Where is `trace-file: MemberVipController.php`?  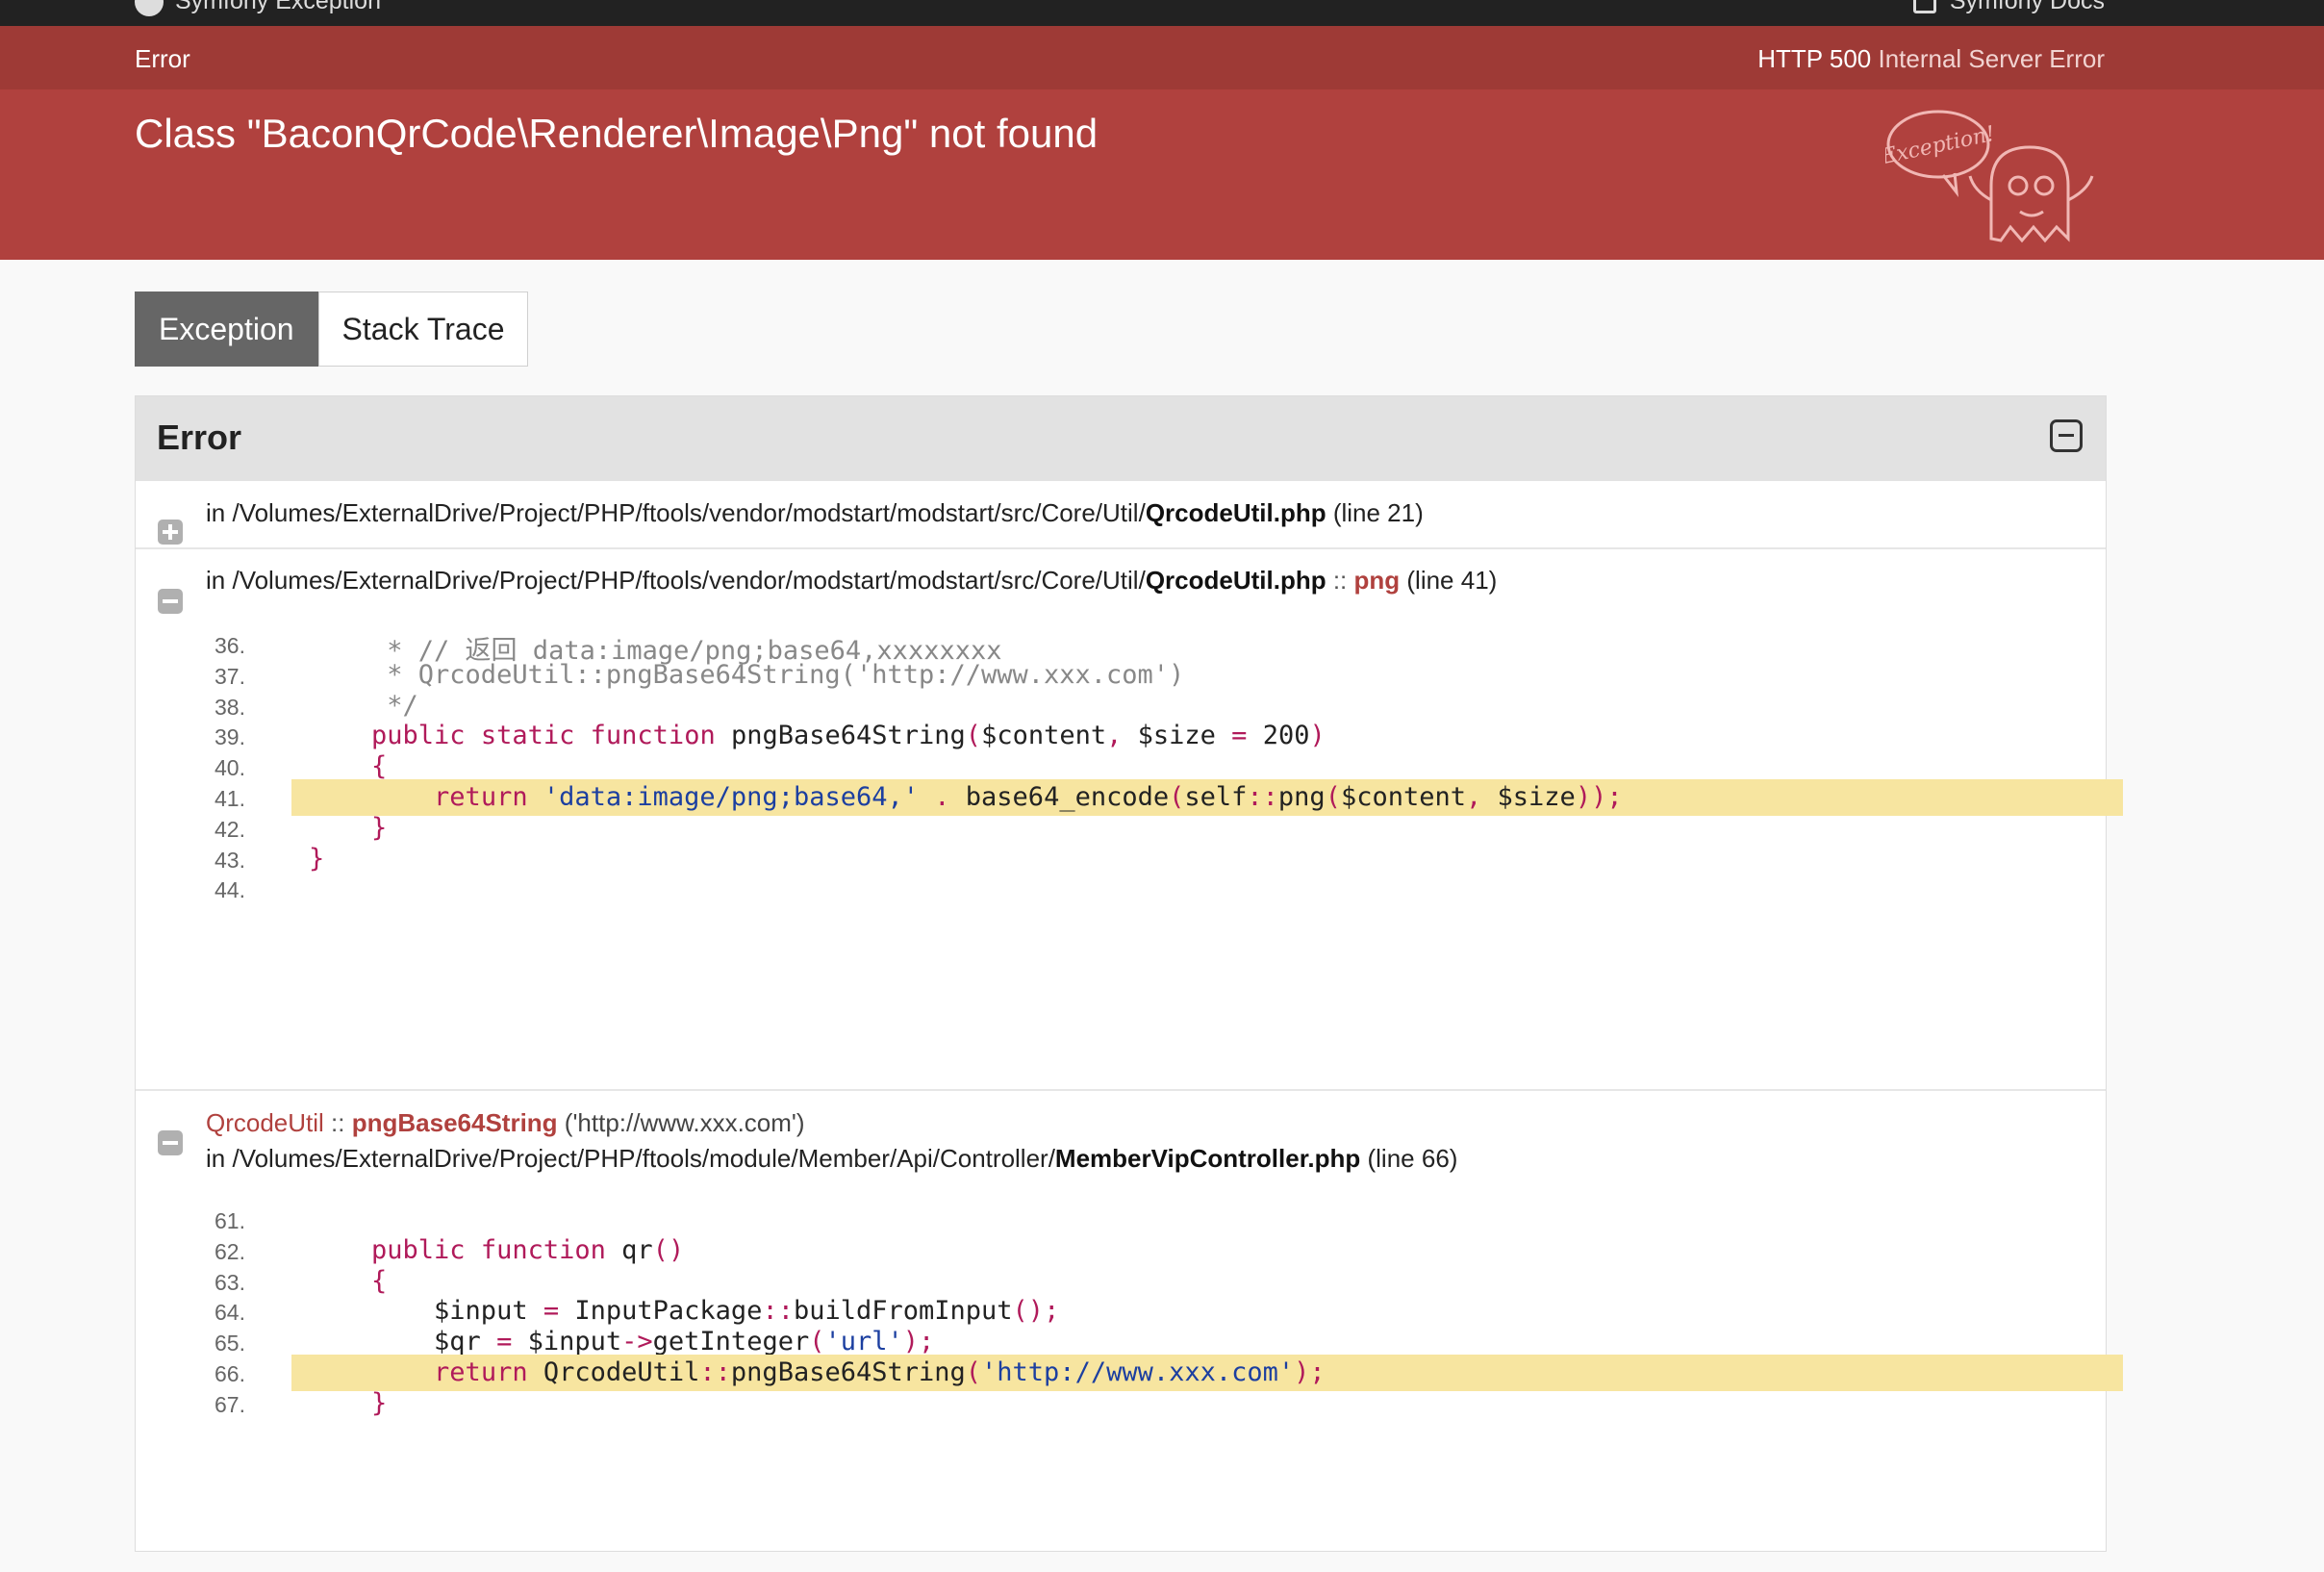 trace-file: MemberVipController.php is located at coordinates (1207, 1158).